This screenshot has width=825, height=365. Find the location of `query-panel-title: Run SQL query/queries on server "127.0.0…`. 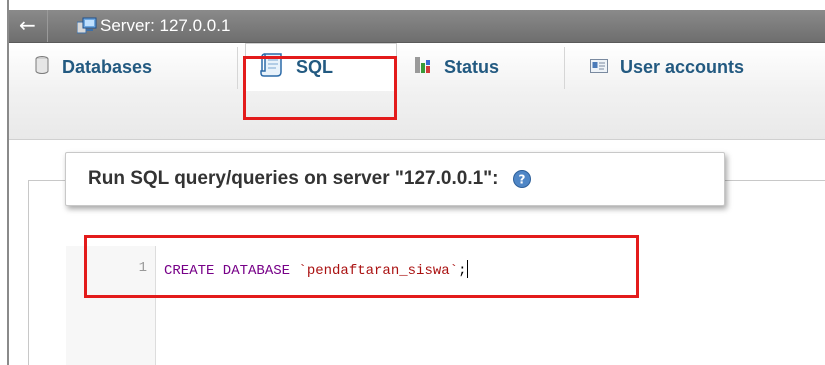

query-panel-title: Run SQL query/queries on server "127.0.0… is located at coordinates (293, 178).